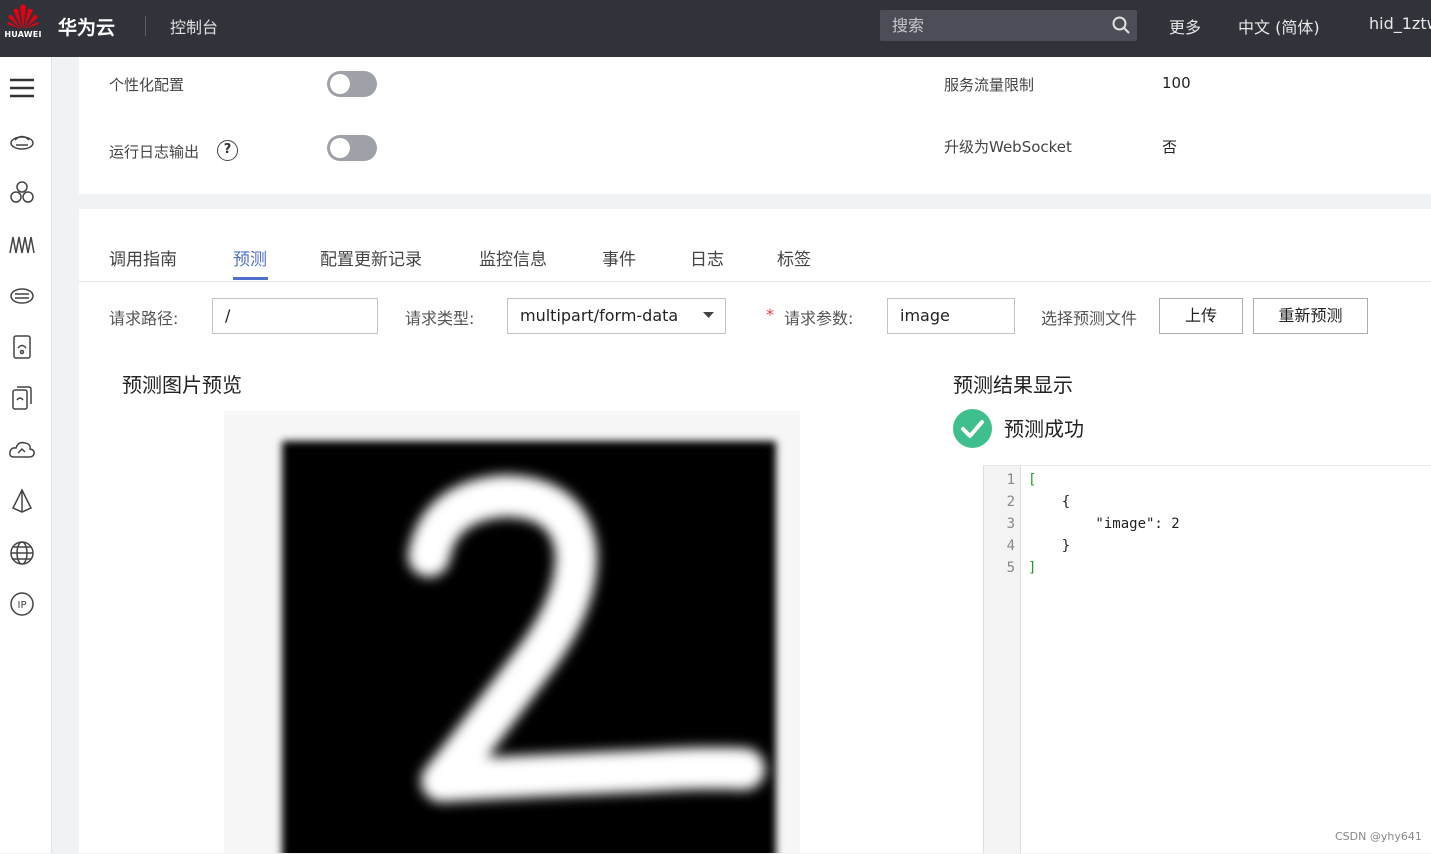 This screenshot has height=854, width=1431. Describe the element at coordinates (794, 257) in the screenshot. I see `tab-tags: 标签` at that location.